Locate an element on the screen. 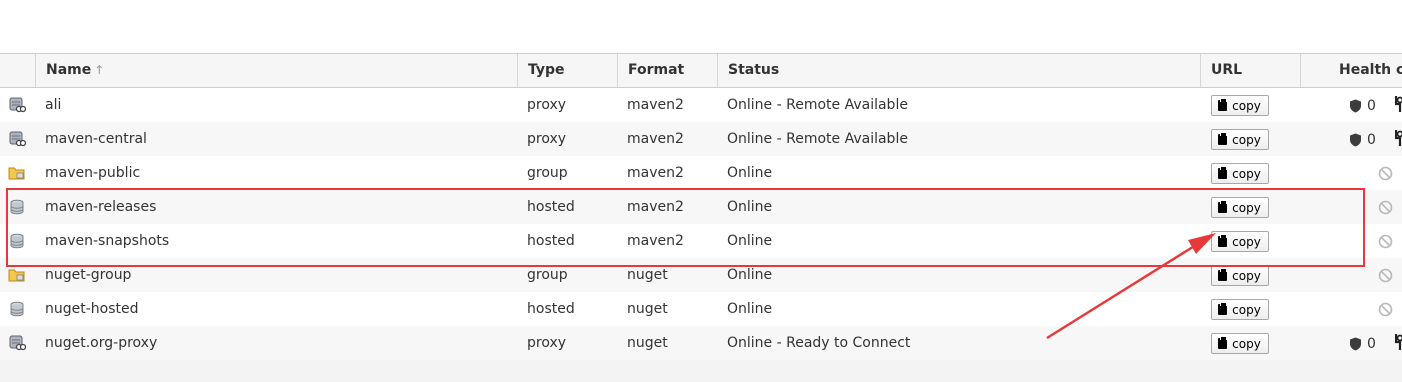  sort-ascending-icon: ↑ is located at coordinates (99, 70).